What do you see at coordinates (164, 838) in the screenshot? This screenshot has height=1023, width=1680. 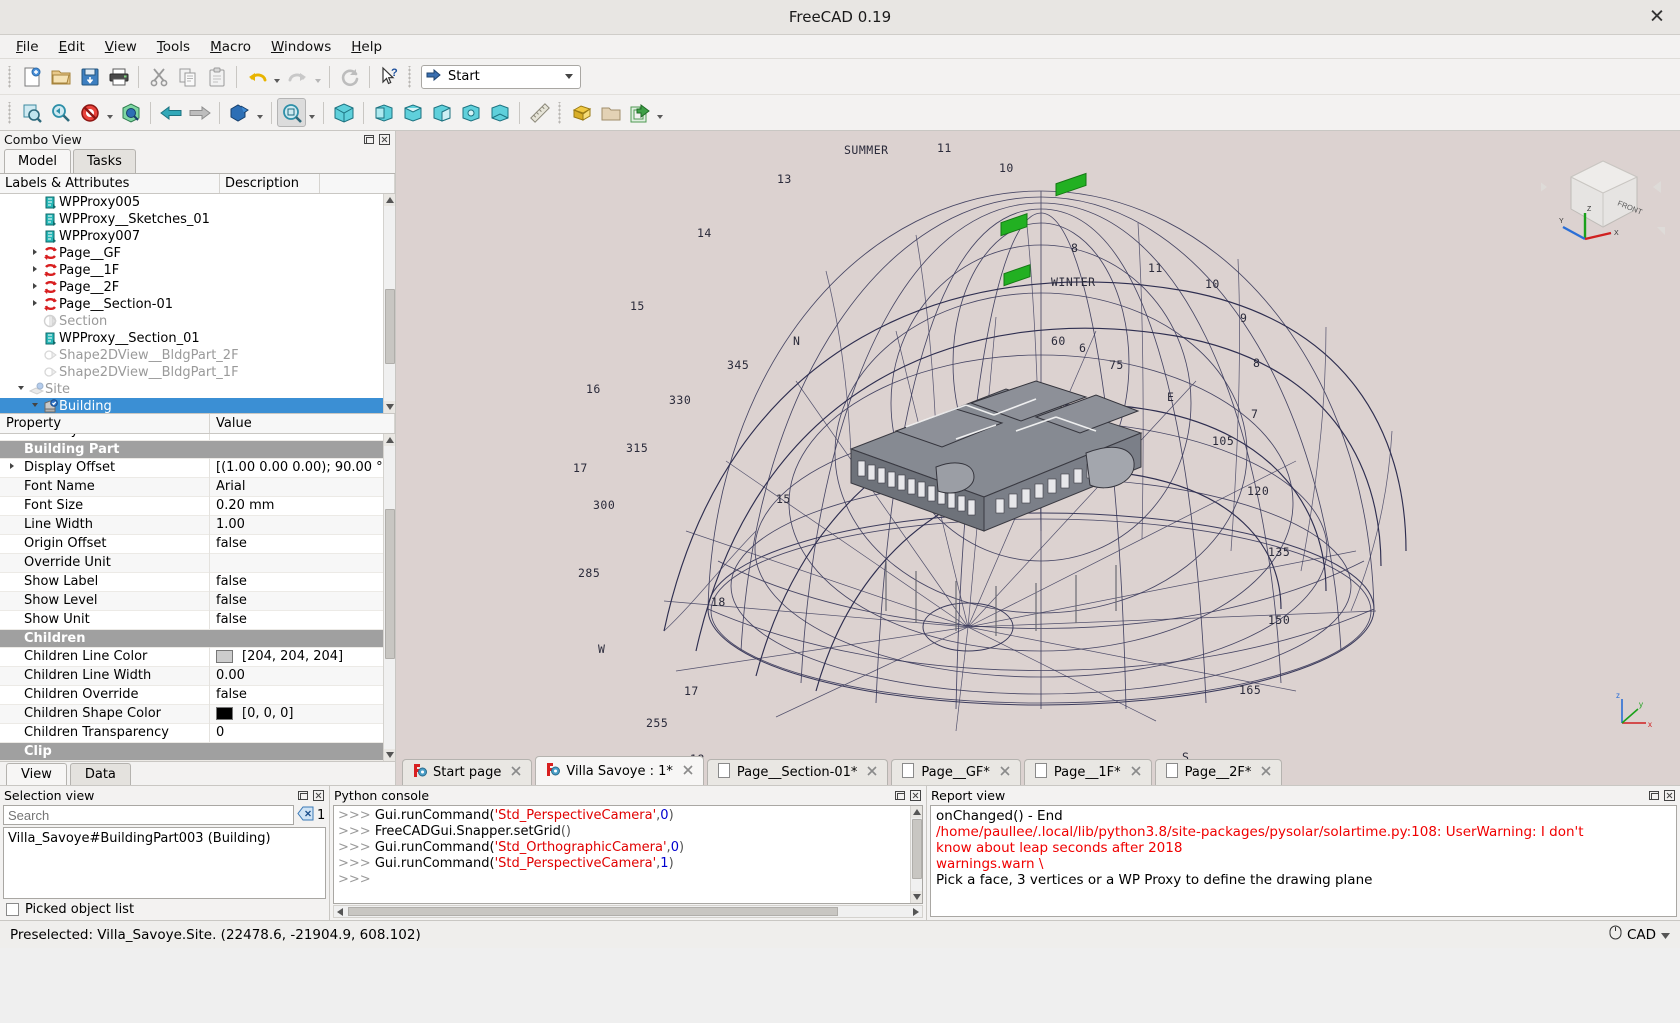 I see `list-item: Villa_Savoye#BuildingPart003 (Building)` at bounding box center [164, 838].